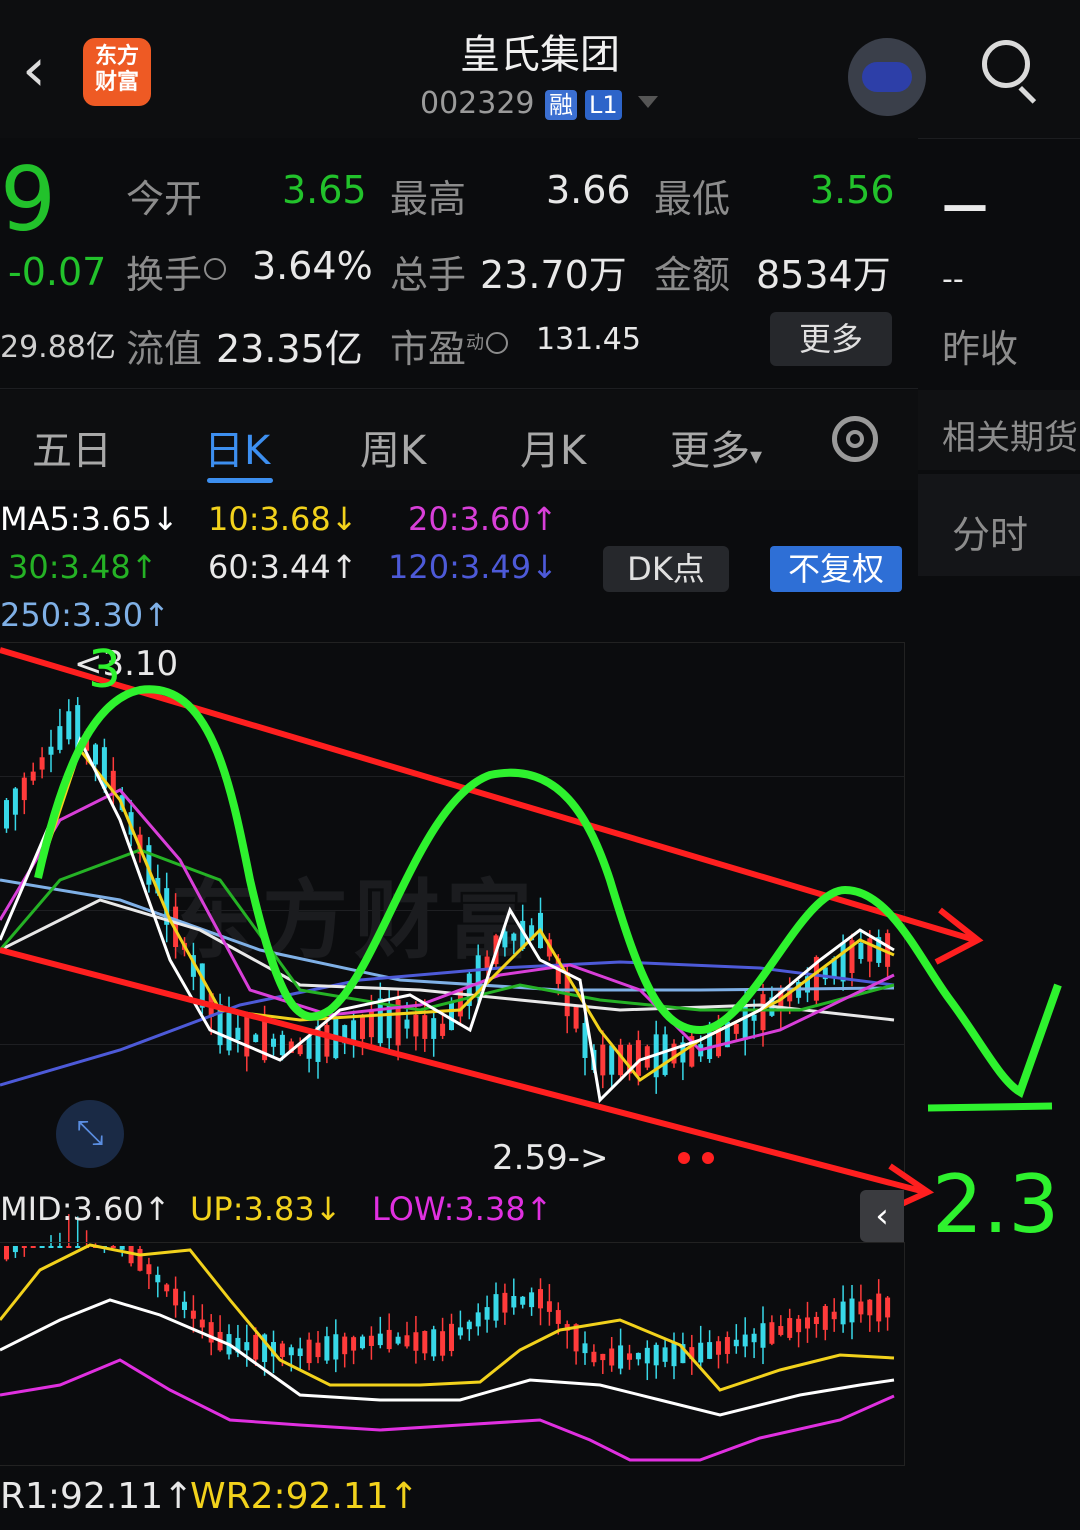 This screenshot has width=1080, height=1530. I want to click on boll-up-legend: UP:3.83↓, so click(266, 1209).